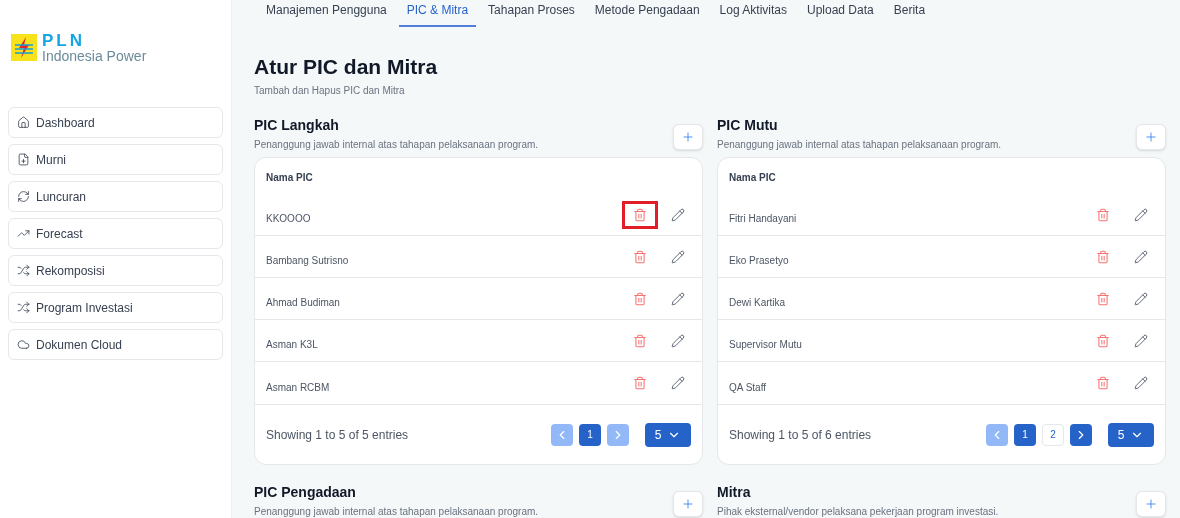 This screenshot has height=518, width=1180. Describe the element at coordinates (307, 261) in the screenshot. I see `table-cell-text: Bambang Sutrisno` at that location.